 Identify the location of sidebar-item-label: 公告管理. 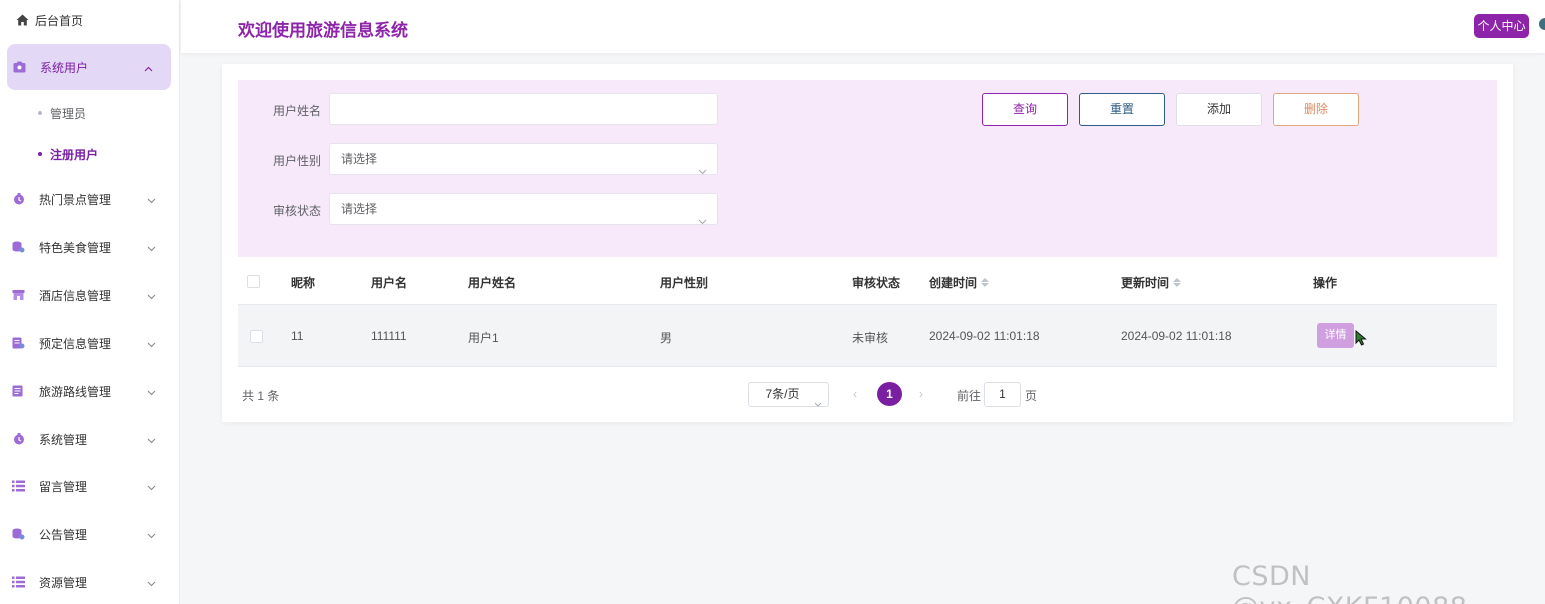
(63, 534).